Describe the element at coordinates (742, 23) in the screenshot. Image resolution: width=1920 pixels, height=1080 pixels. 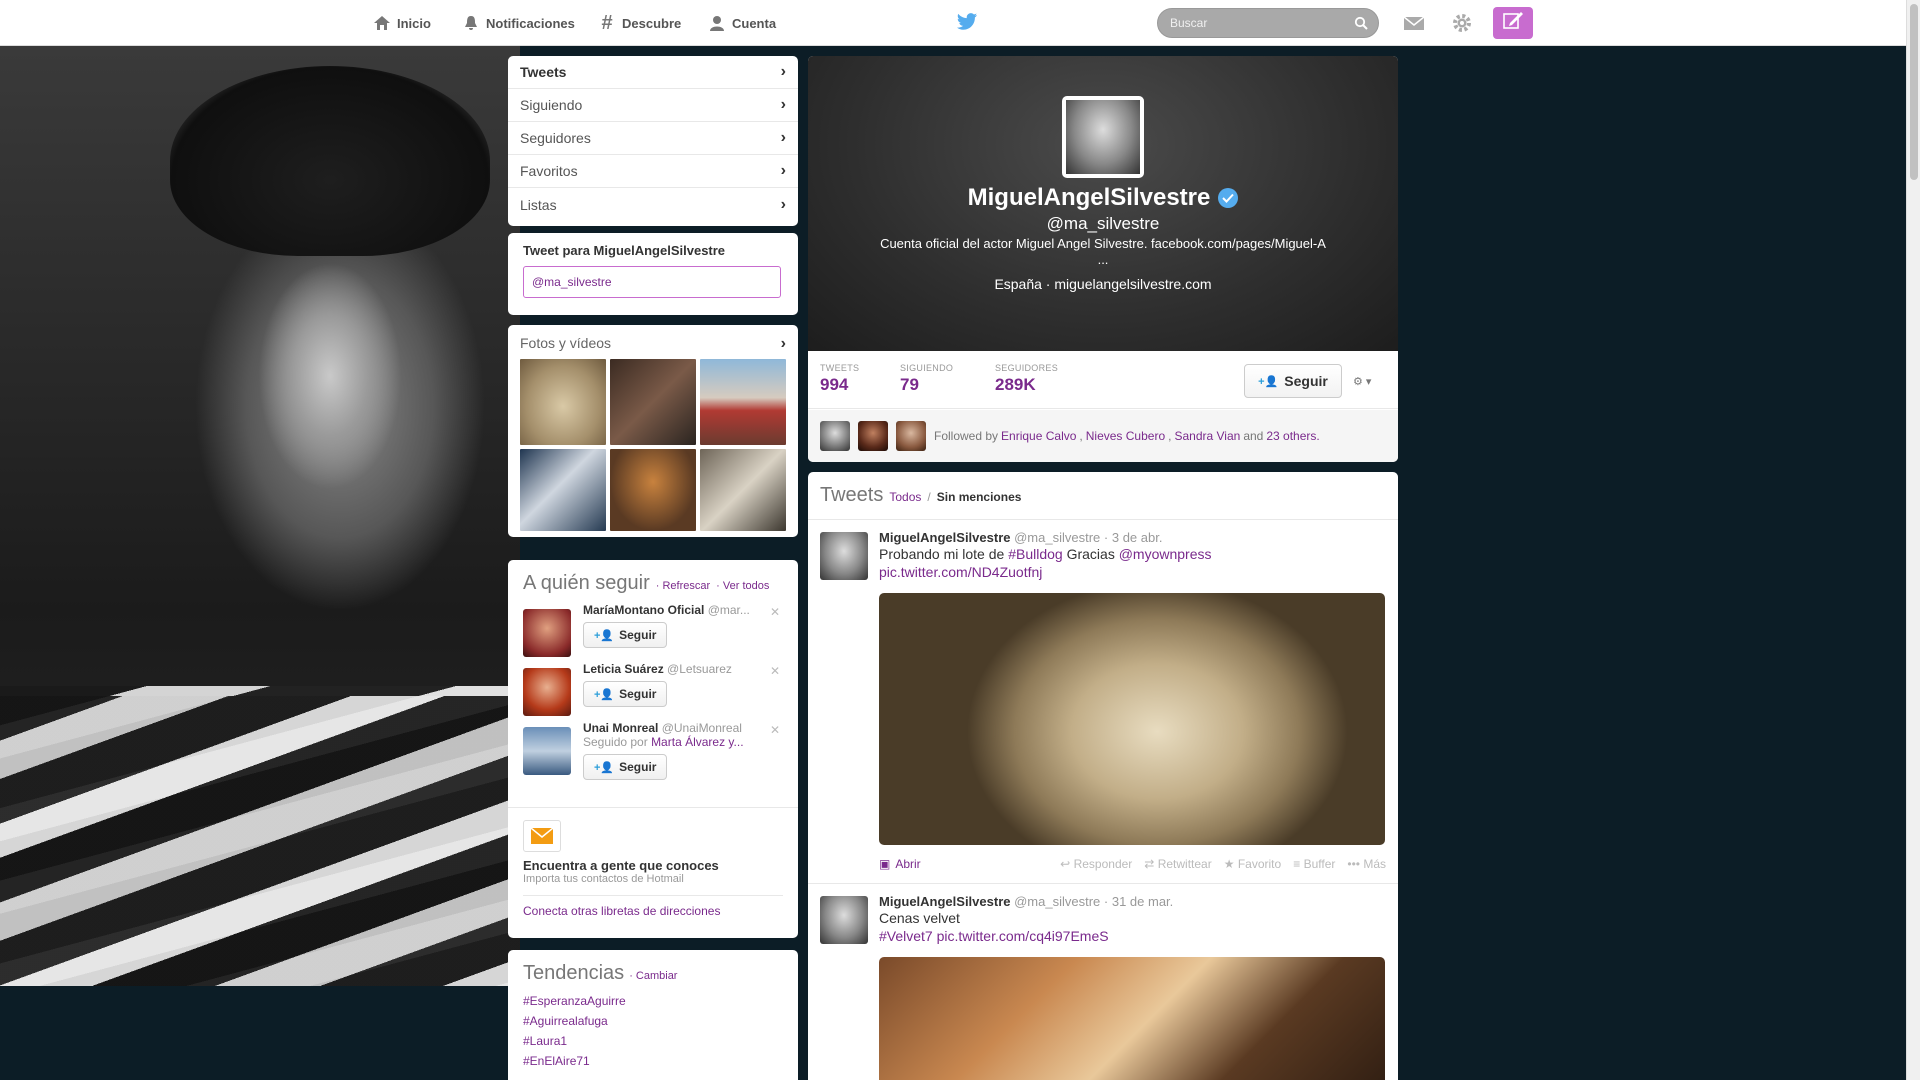
I see `nav-account: Cuenta` at that location.